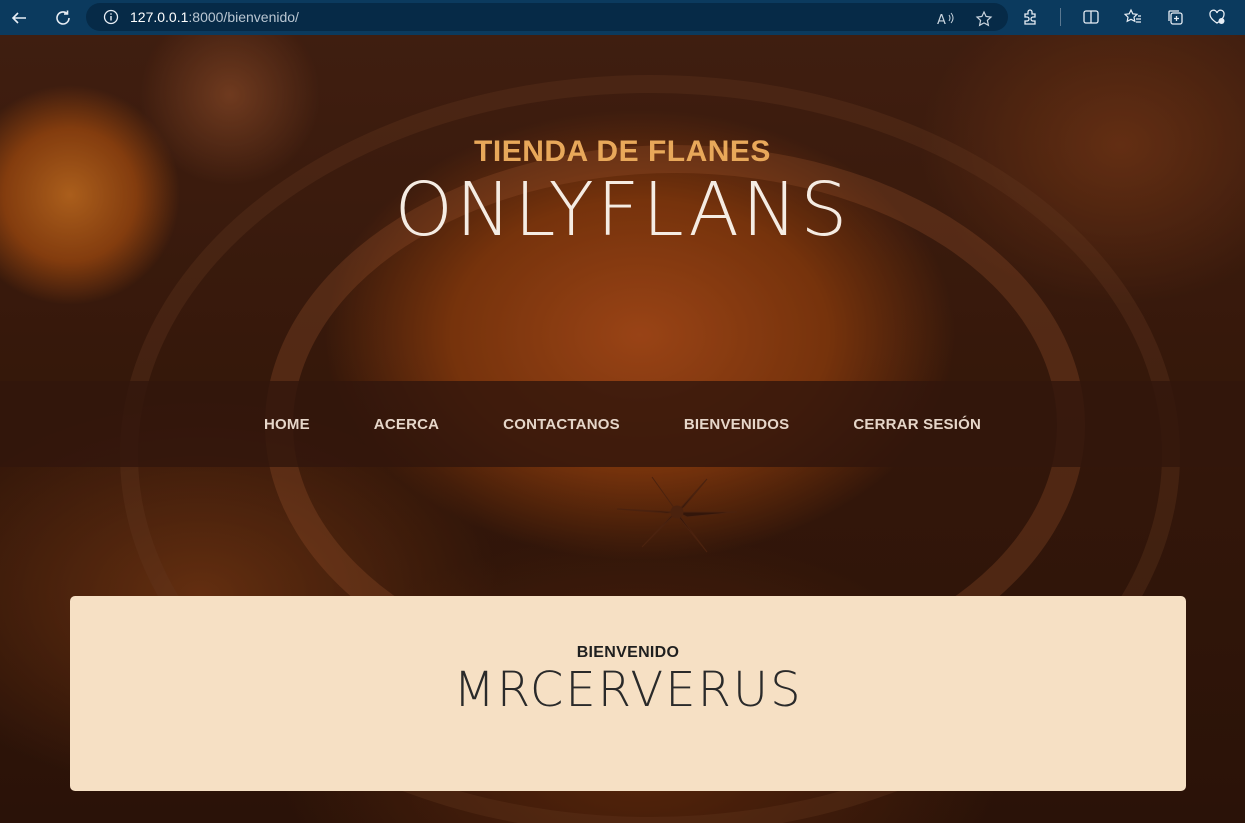  Describe the element at coordinates (547, 17) in the screenshot. I see `address-bar: 127.0.0.1:8000/bienvenido/ A` at that location.